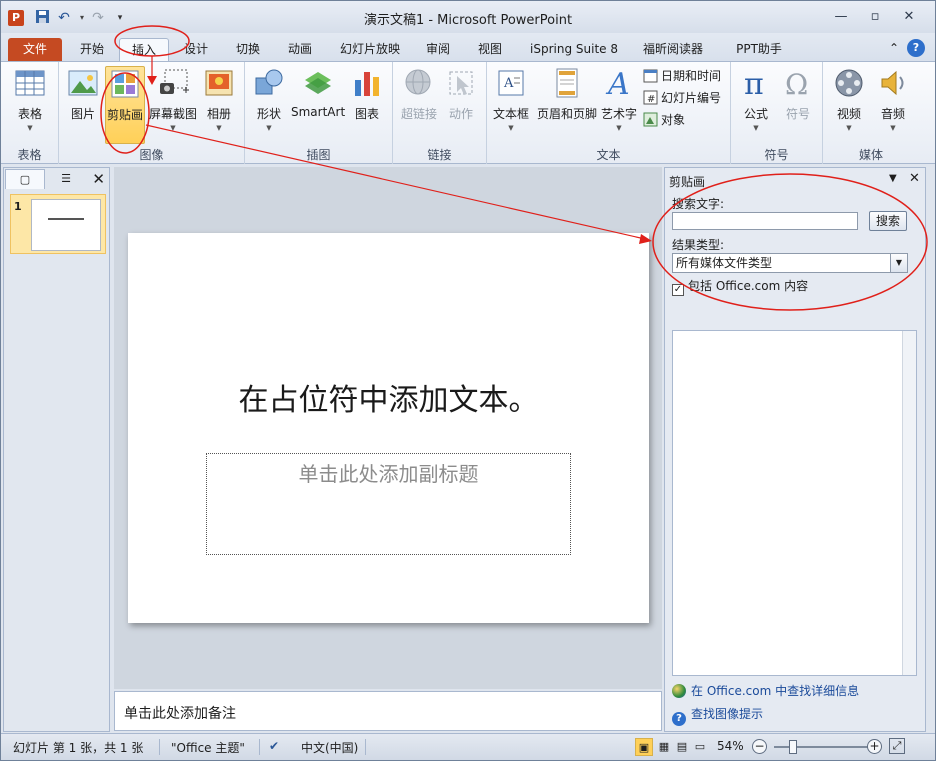 The width and height of the screenshot is (936, 761). What do you see at coordinates (18, 206) in the screenshot?
I see `slide-number: 1` at bounding box center [18, 206].